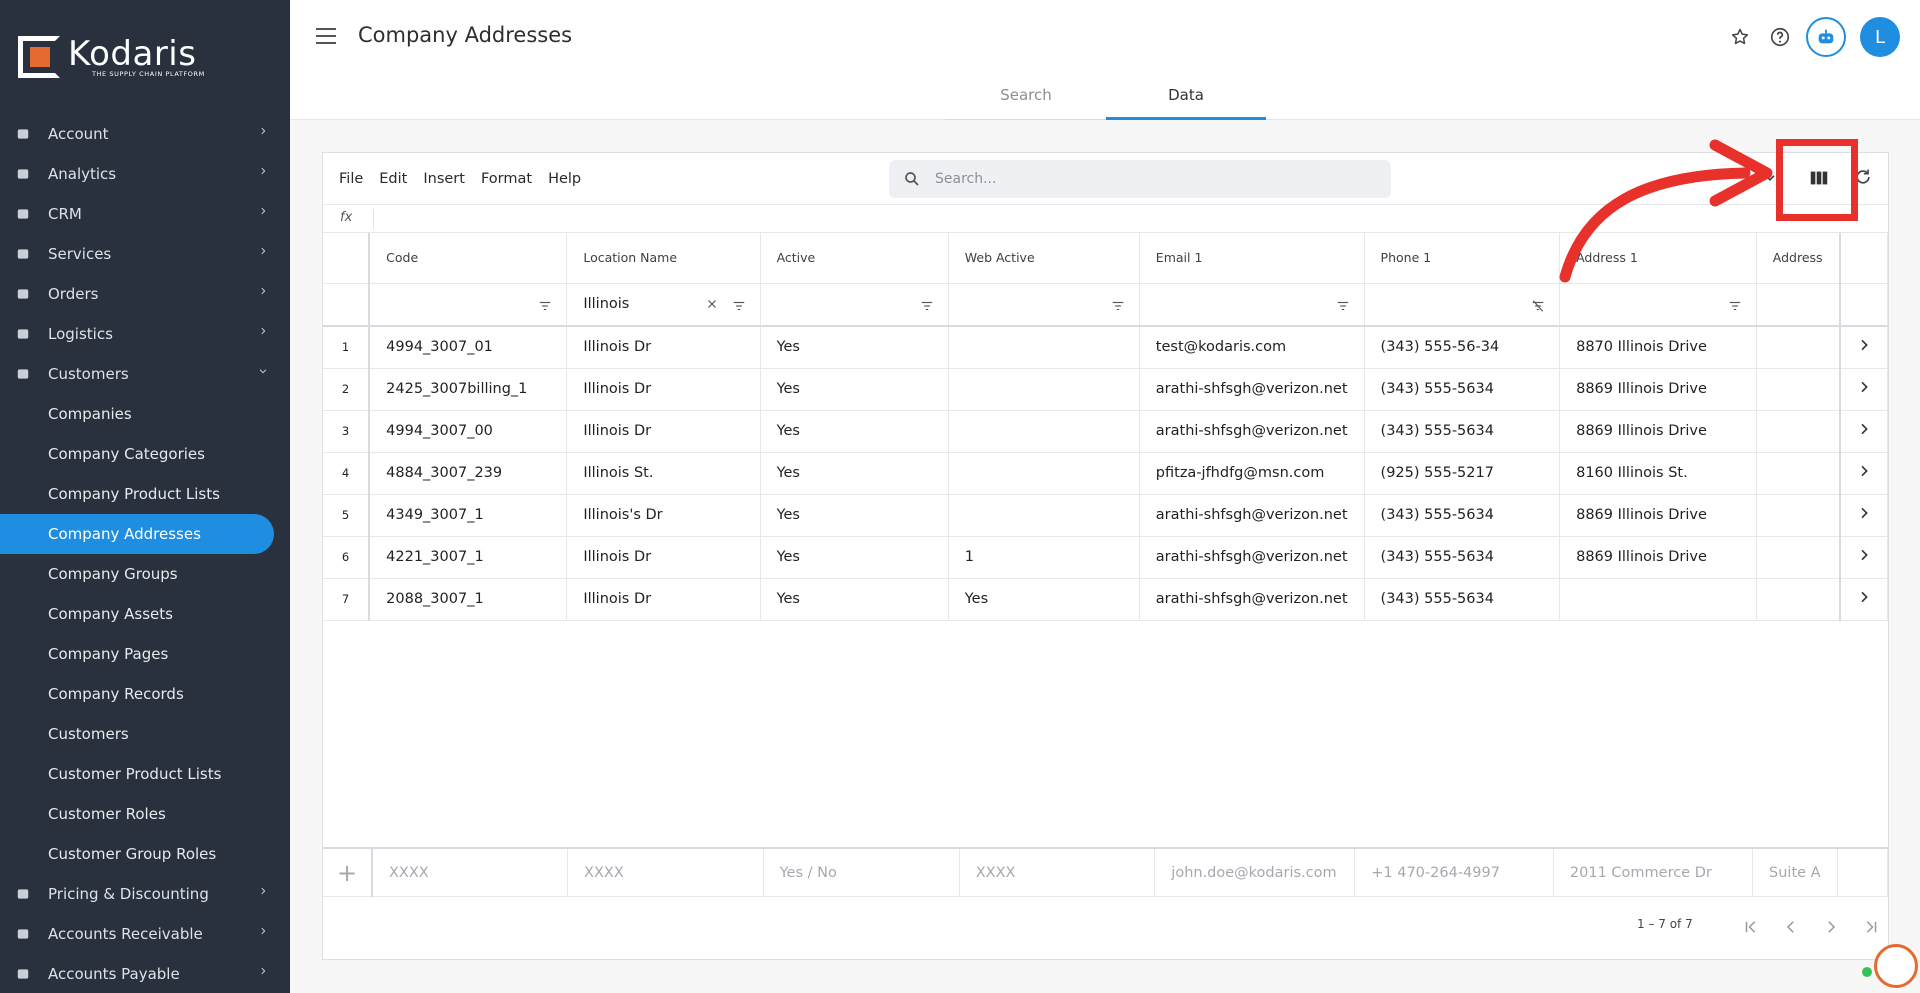 The height and width of the screenshot is (993, 1920). I want to click on column-header: Code, so click(468, 258).